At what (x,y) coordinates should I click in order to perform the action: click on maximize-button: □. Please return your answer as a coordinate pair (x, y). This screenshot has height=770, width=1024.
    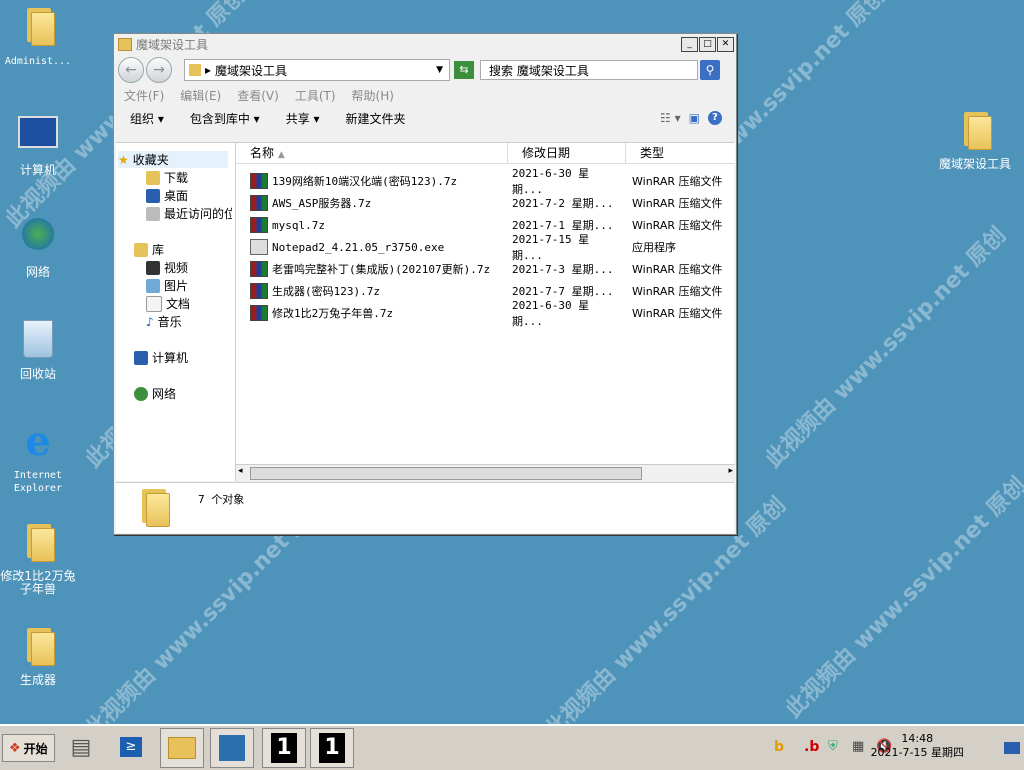
    Looking at the image, I should click on (707, 44).